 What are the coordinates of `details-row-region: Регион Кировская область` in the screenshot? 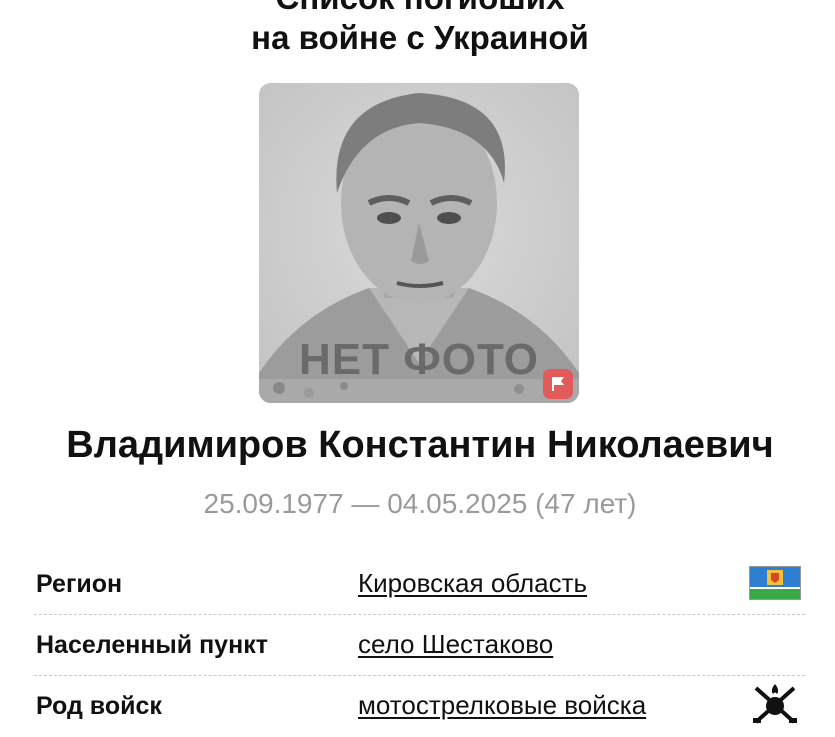 It's located at (419, 584).